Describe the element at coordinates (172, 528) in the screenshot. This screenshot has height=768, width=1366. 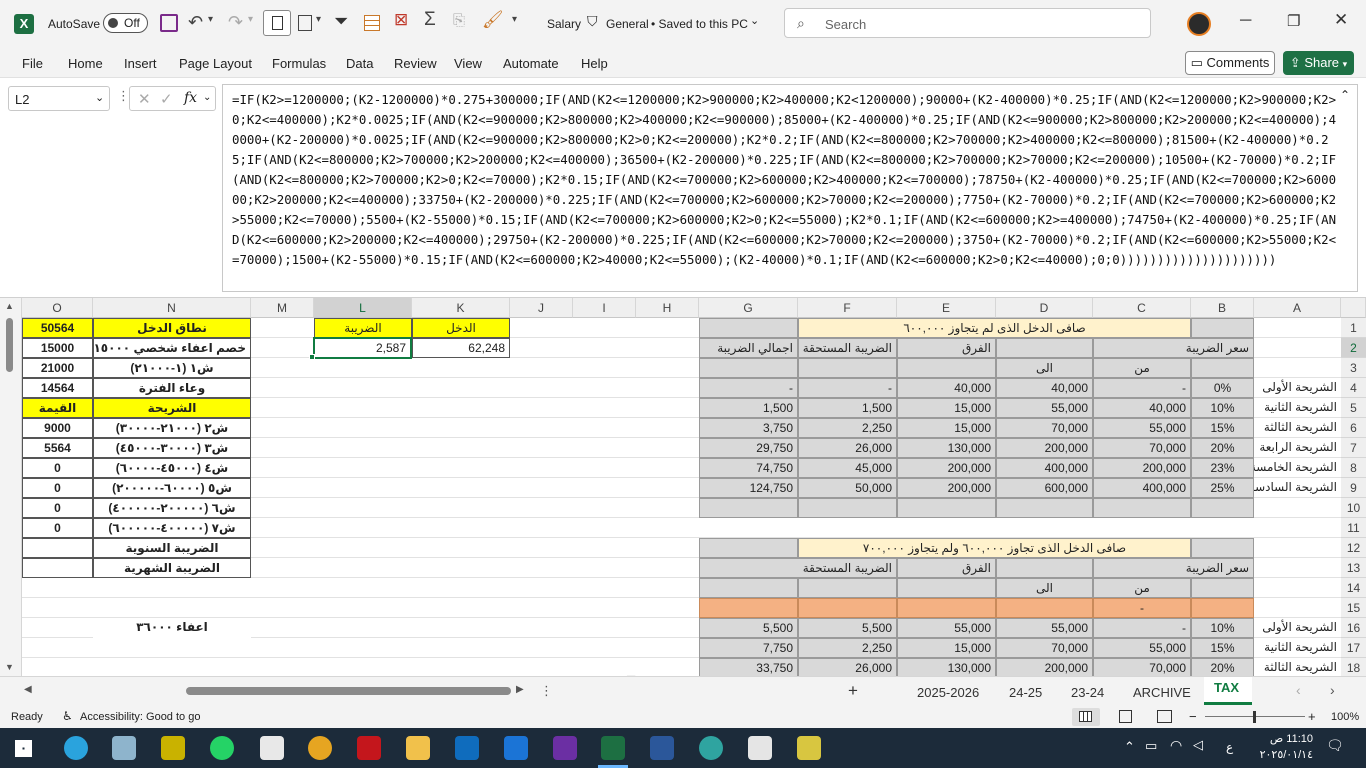
I see `bracket-label-n11: ش٧ (٤٠٠٠٠٠-٦٠٠٠٠٠)` at that location.